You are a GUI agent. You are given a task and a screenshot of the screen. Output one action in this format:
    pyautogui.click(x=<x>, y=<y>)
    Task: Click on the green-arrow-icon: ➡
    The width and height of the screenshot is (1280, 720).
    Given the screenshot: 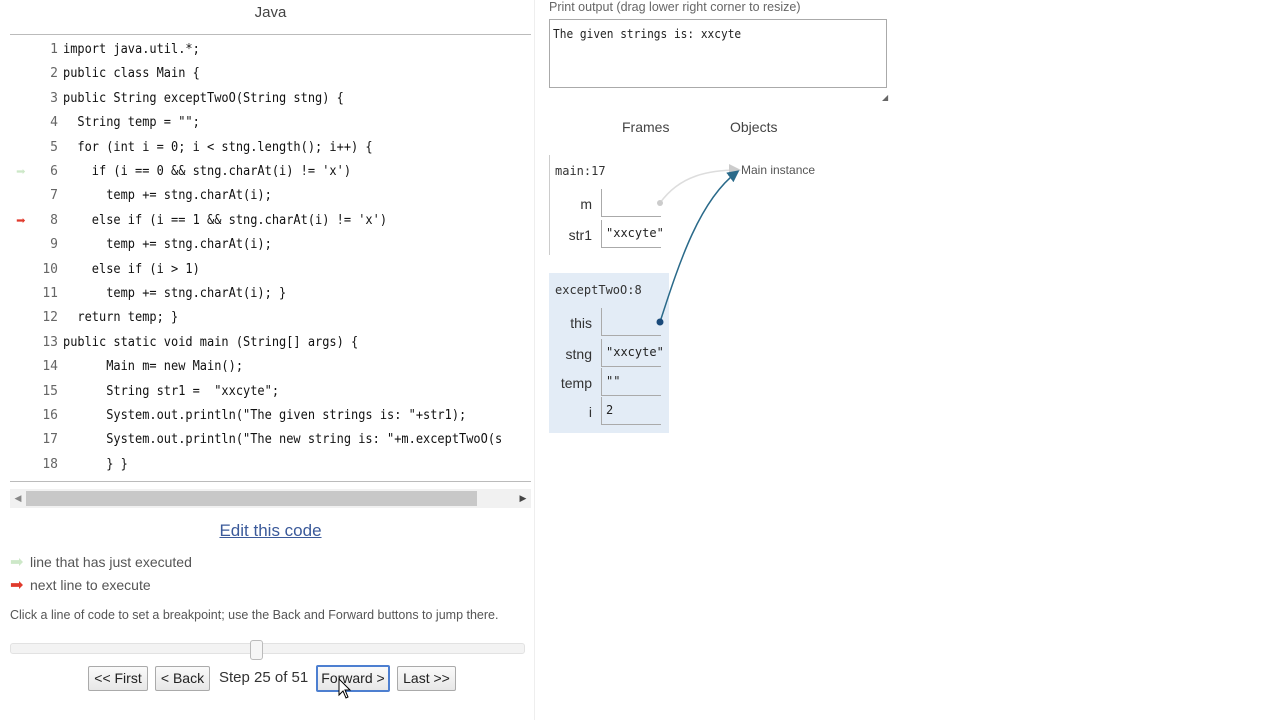 What is the action you would take?
    pyautogui.click(x=17, y=562)
    